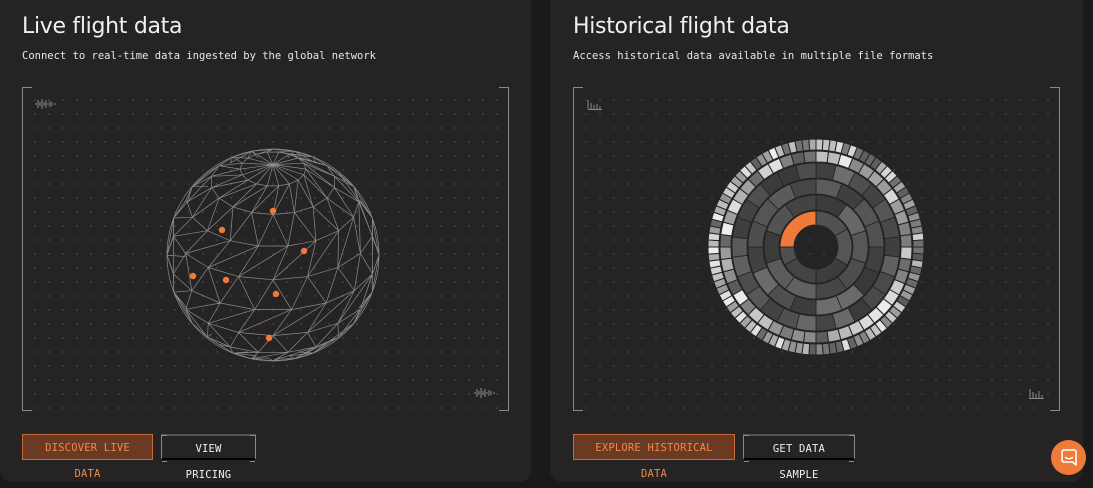 The height and width of the screenshot is (488, 1093). I want to click on chat-bubble-icon, so click(1068, 457).